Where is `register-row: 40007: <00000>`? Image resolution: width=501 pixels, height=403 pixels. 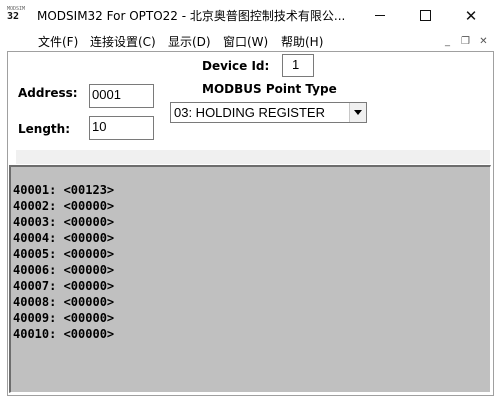 register-row: 40007: <00000> is located at coordinates (63, 286).